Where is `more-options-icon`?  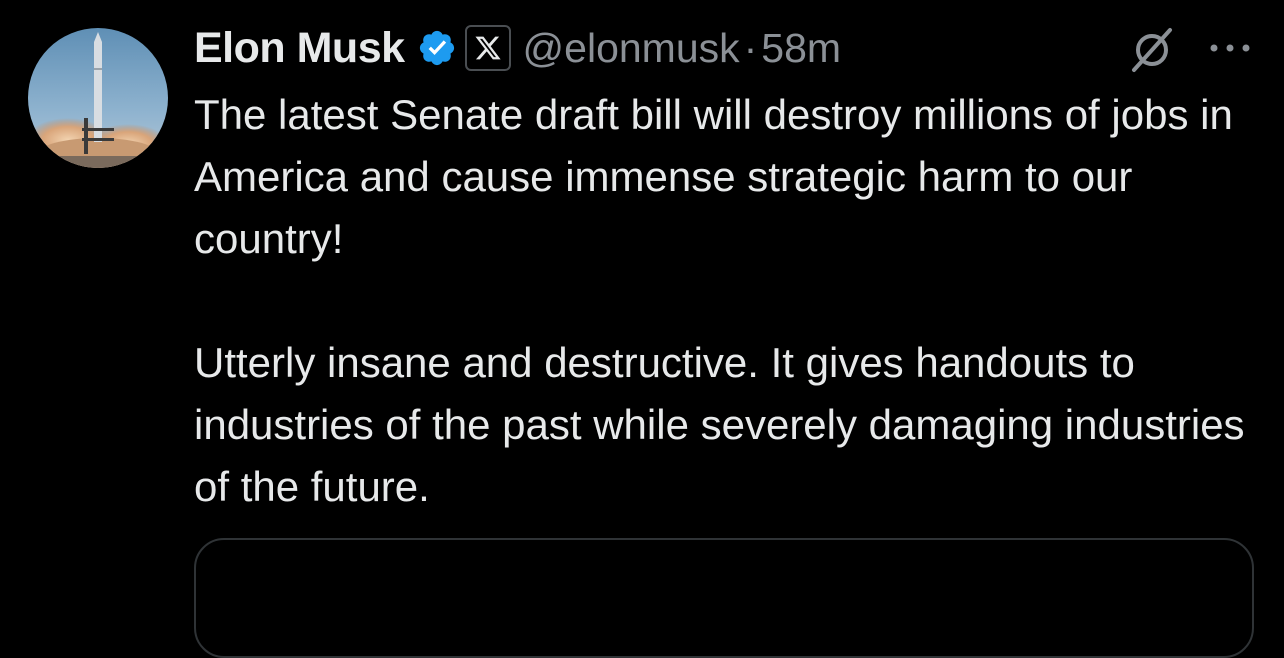 more-options-icon is located at coordinates (1230, 48).